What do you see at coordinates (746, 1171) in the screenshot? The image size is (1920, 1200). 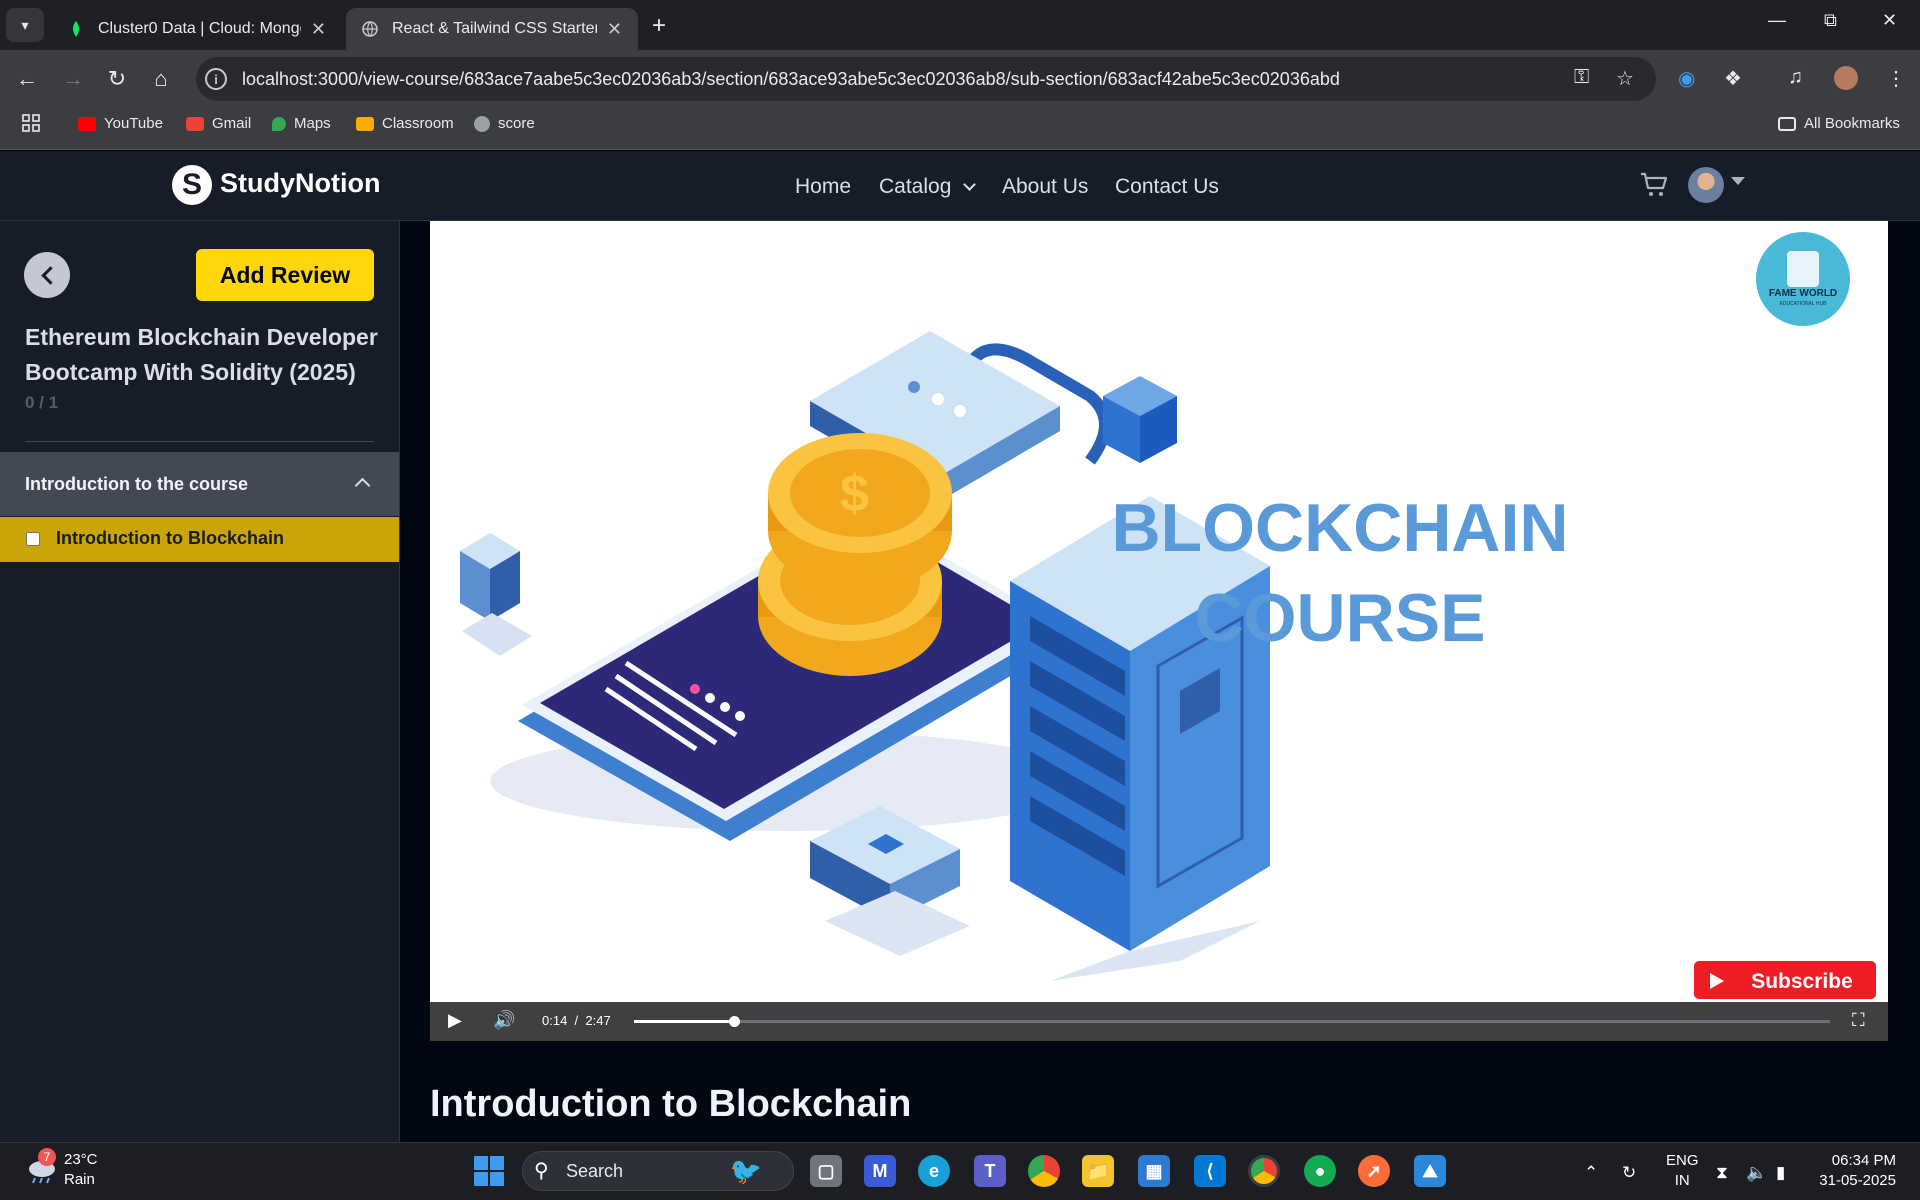 I see `search-highlight-birds-icon: 🐦` at bounding box center [746, 1171].